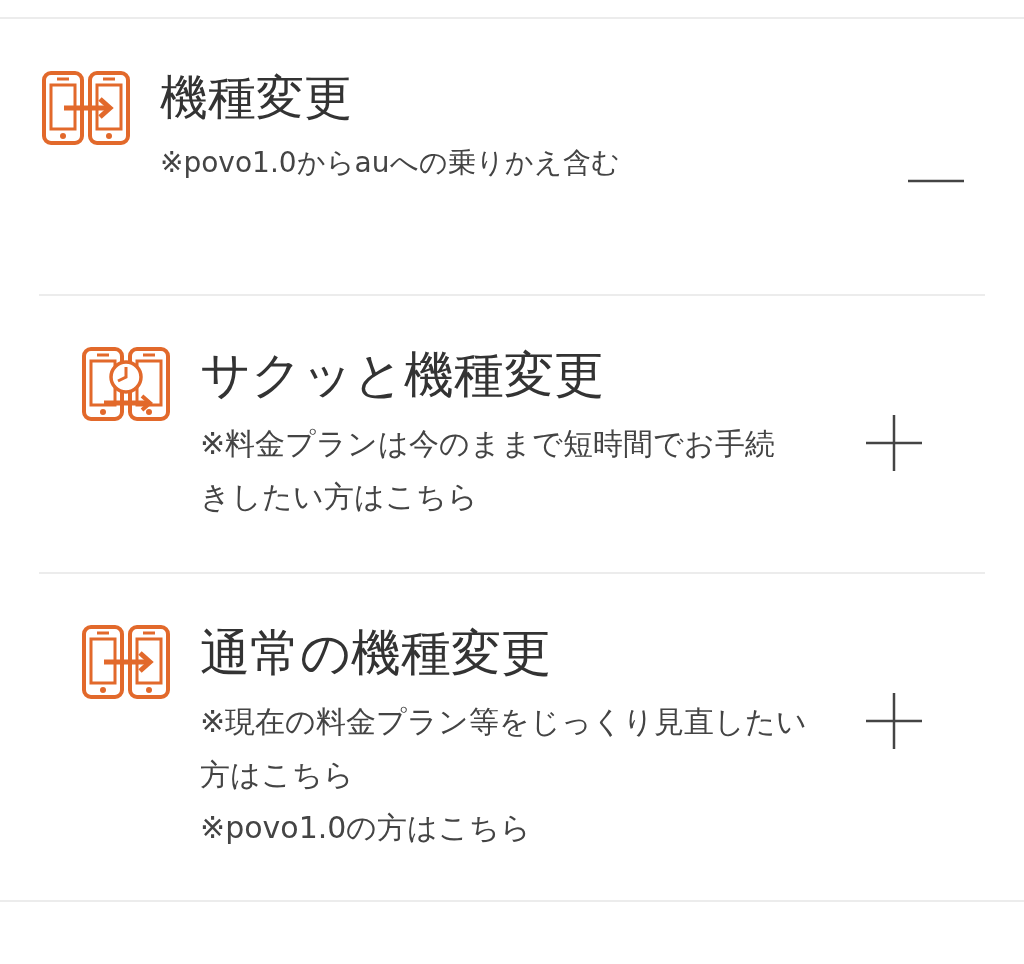 Image resolution: width=1024 pixels, height=964 pixels. Describe the element at coordinates (532, 653) in the screenshot. I see `option-title: 通常の機種変更` at that location.